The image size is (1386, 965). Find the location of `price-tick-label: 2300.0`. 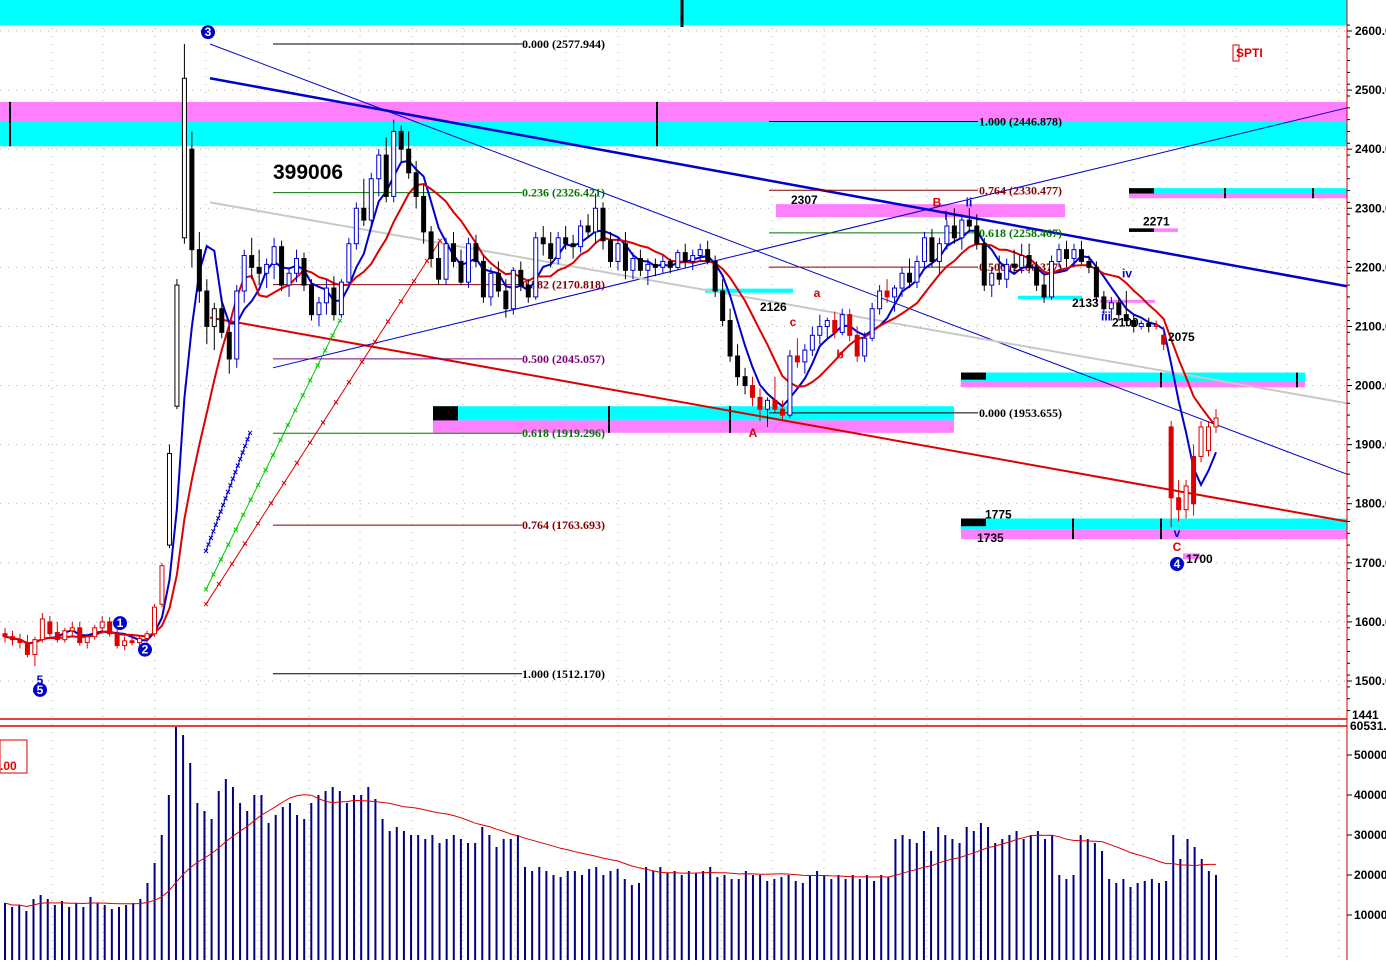

price-tick-label: 2300.0 is located at coordinates (1370, 208).